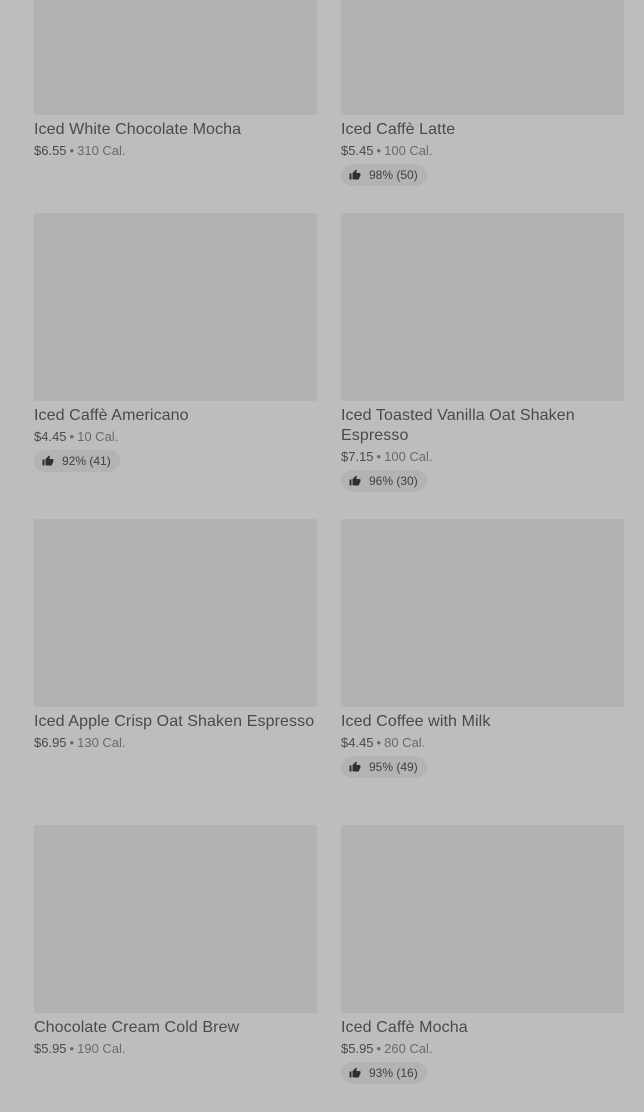 This screenshot has width=644, height=1112. I want to click on product-name: Iced Caffè Latte, so click(482, 130).